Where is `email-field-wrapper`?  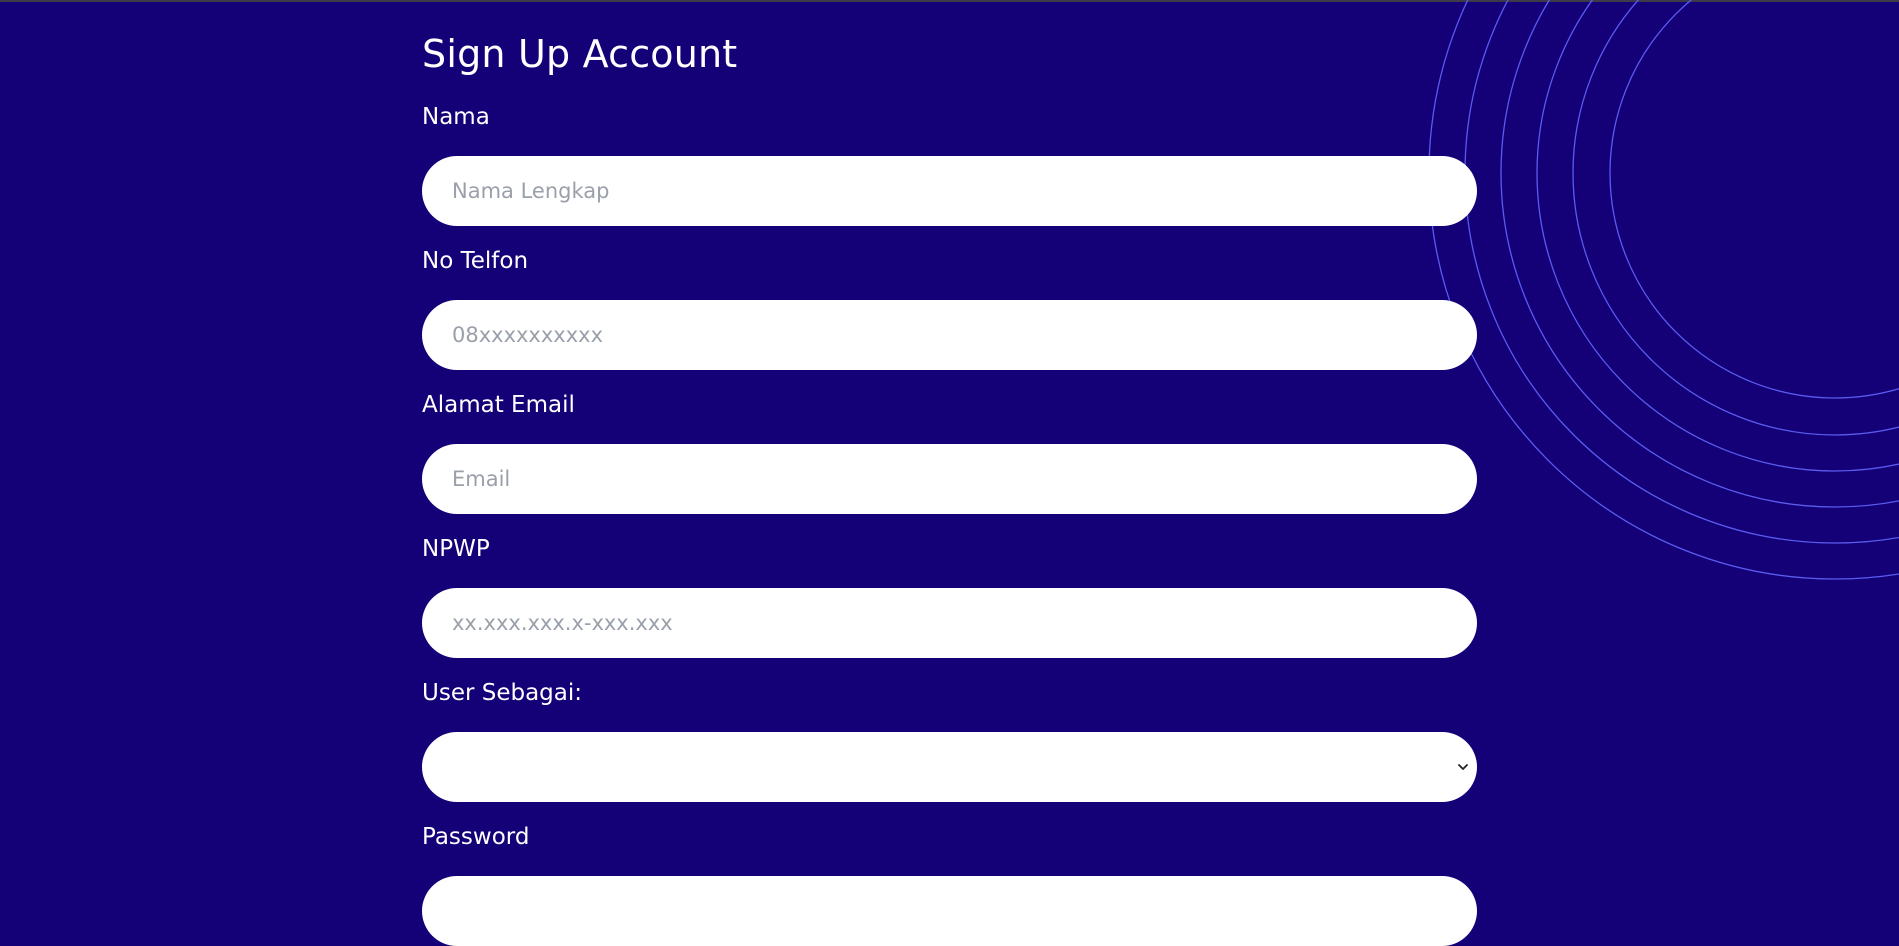
email-field-wrapper is located at coordinates (949, 479).